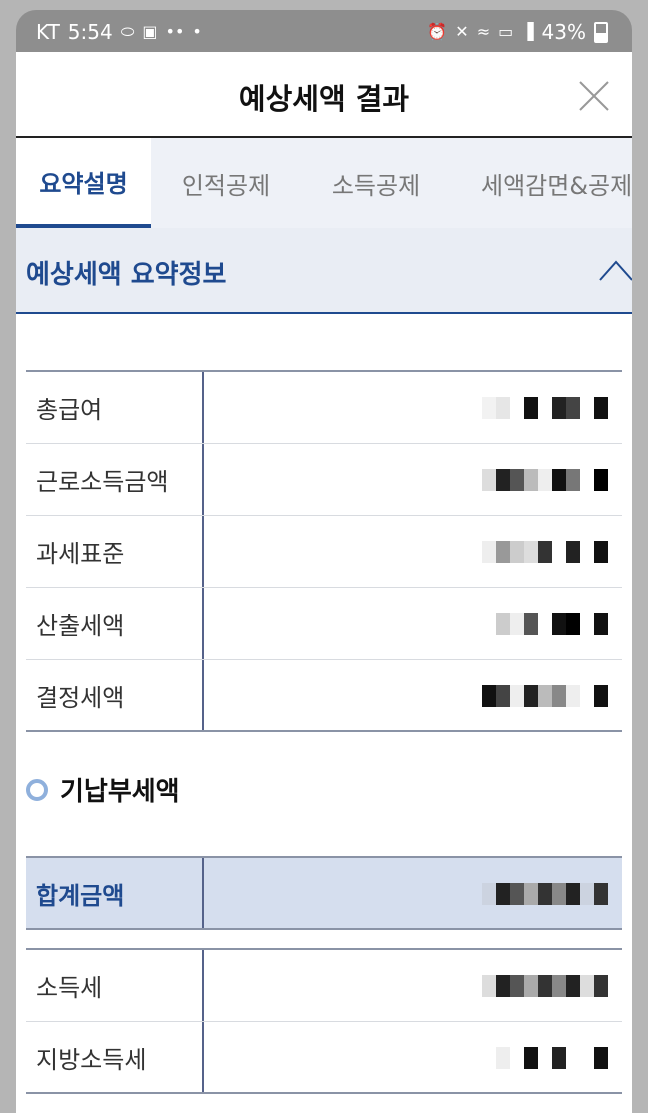 This screenshot has width=648, height=1113. Describe the element at coordinates (115, 1057) in the screenshot. I see `row-label: 지방소득세` at that location.